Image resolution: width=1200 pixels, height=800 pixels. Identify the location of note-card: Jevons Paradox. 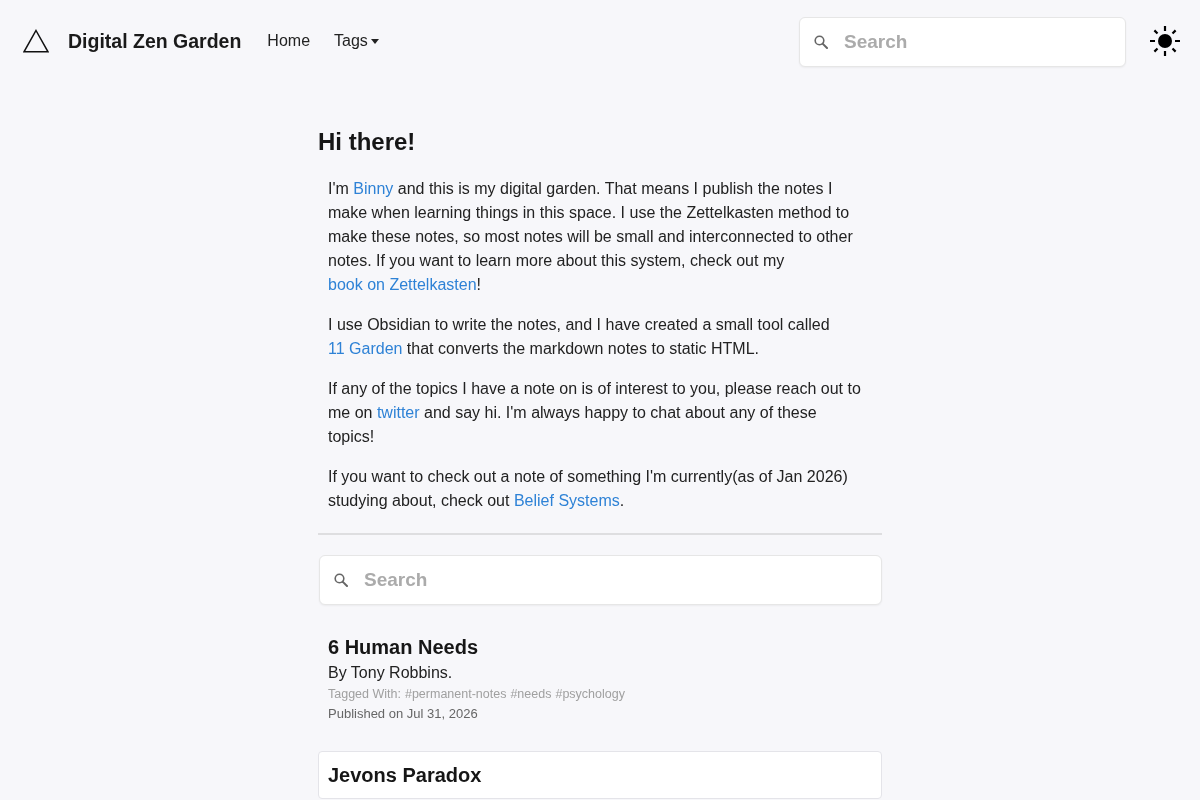
(600, 775).